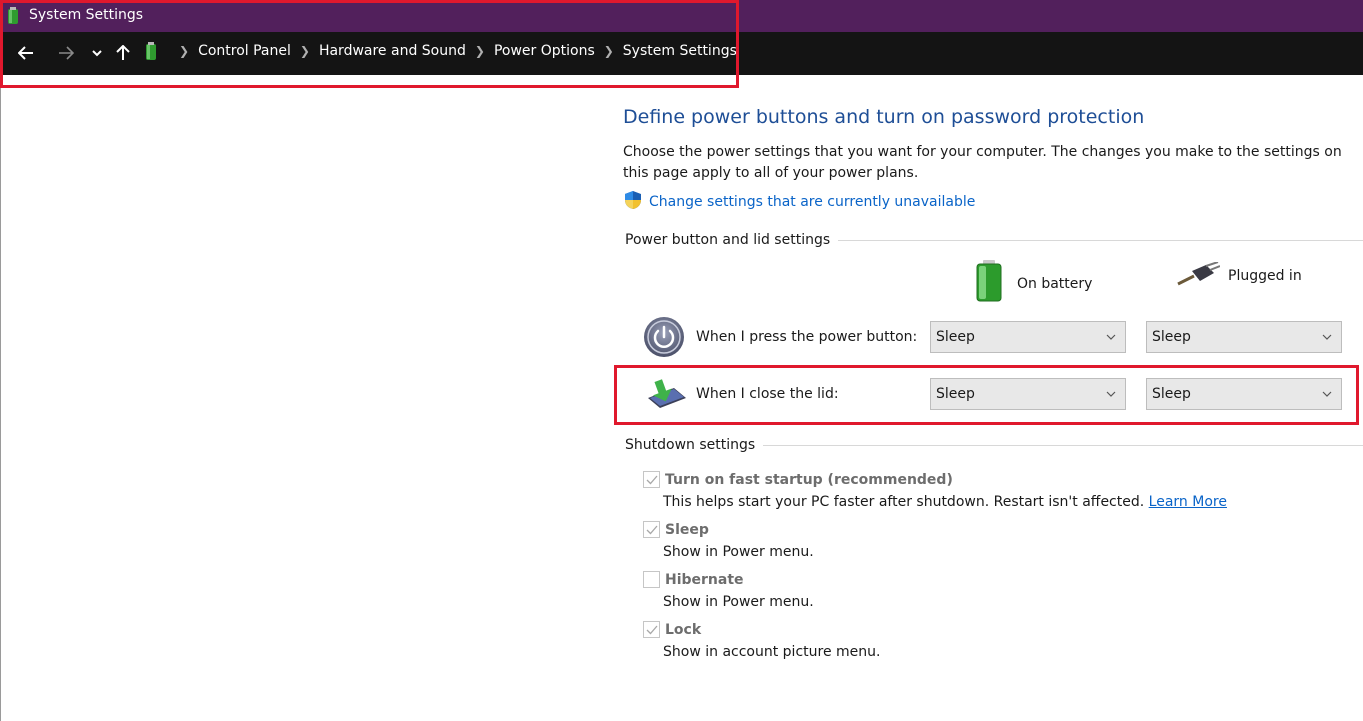 Image resolution: width=1363 pixels, height=721 pixels. Describe the element at coordinates (651, 479) in the screenshot. I see `fast-startup-checkbox` at that location.